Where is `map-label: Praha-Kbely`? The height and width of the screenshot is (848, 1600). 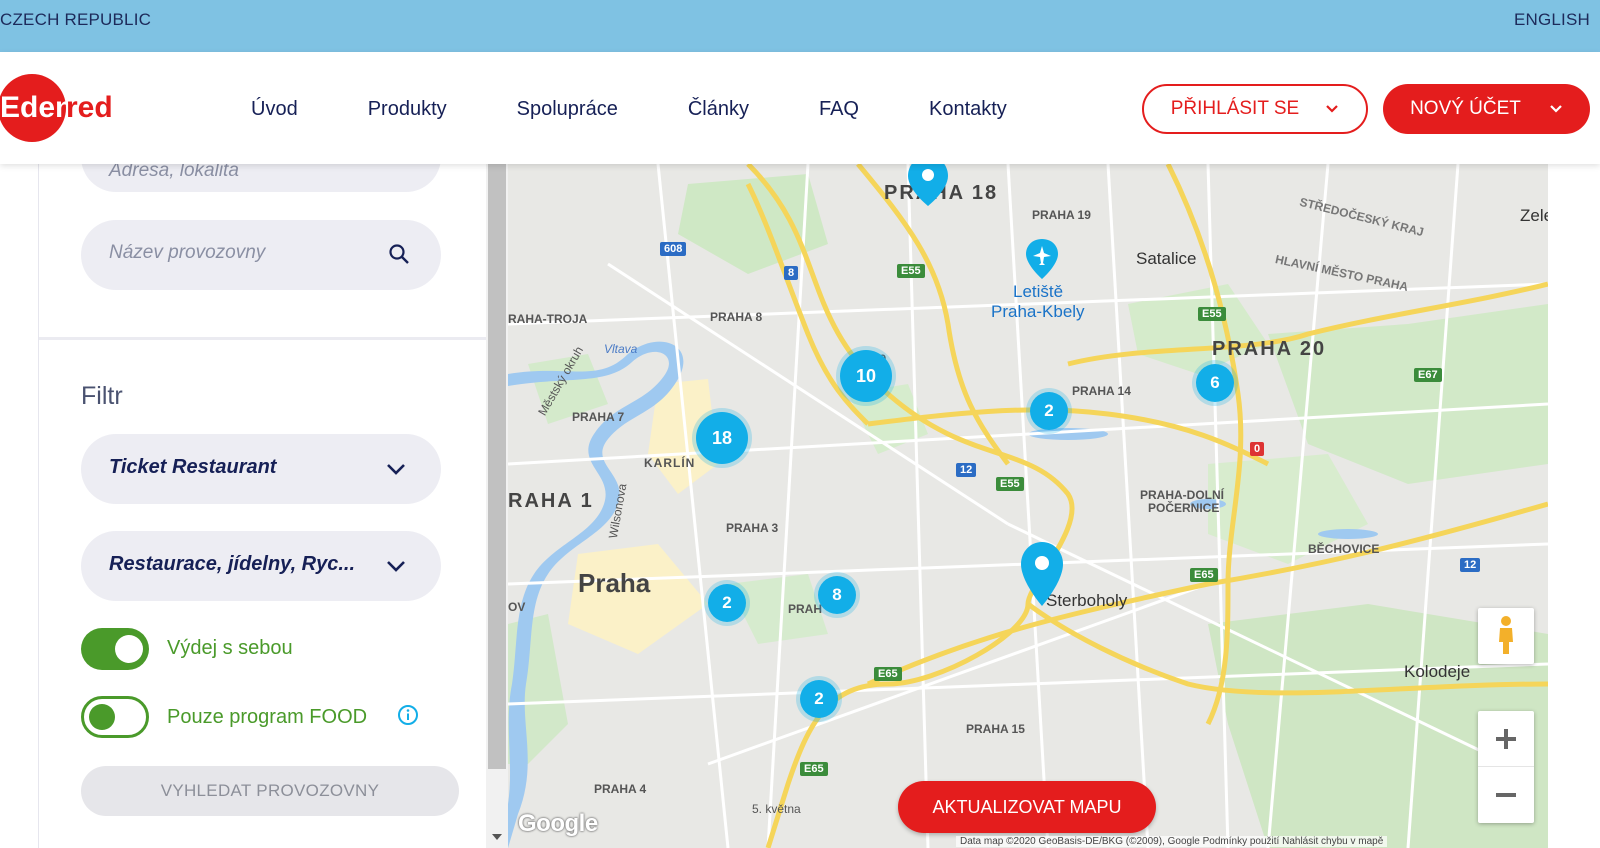 map-label: Praha-Kbely is located at coordinates (1038, 311).